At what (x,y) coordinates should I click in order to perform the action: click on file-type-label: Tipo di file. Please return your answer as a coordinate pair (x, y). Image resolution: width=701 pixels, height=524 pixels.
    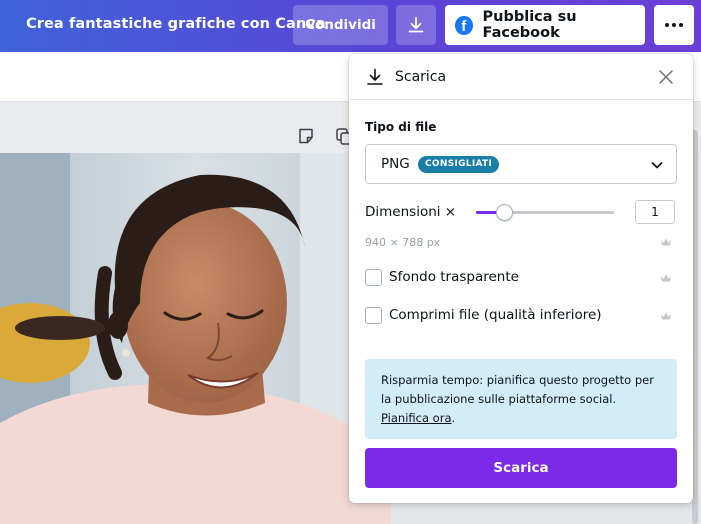
    Looking at the image, I should click on (401, 127).